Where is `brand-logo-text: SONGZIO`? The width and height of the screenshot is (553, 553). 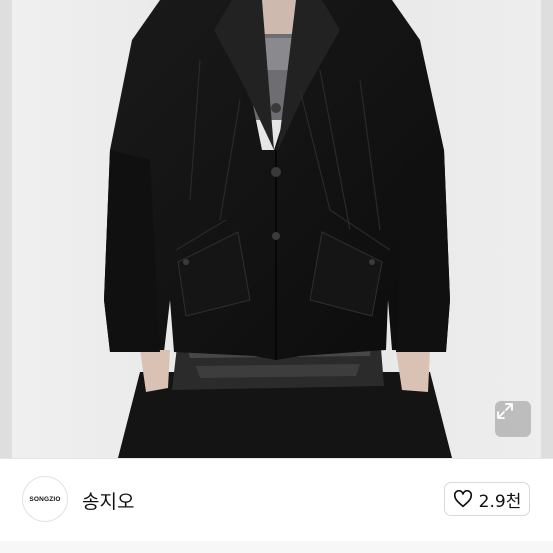
brand-logo-text: SONGZIO is located at coordinates (45, 499).